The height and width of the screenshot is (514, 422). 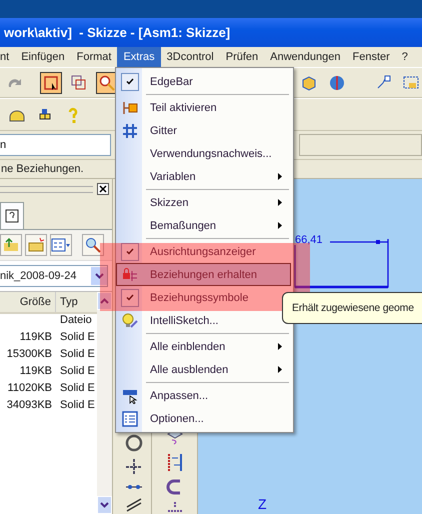 I want to click on close-icon, so click(x=103, y=189).